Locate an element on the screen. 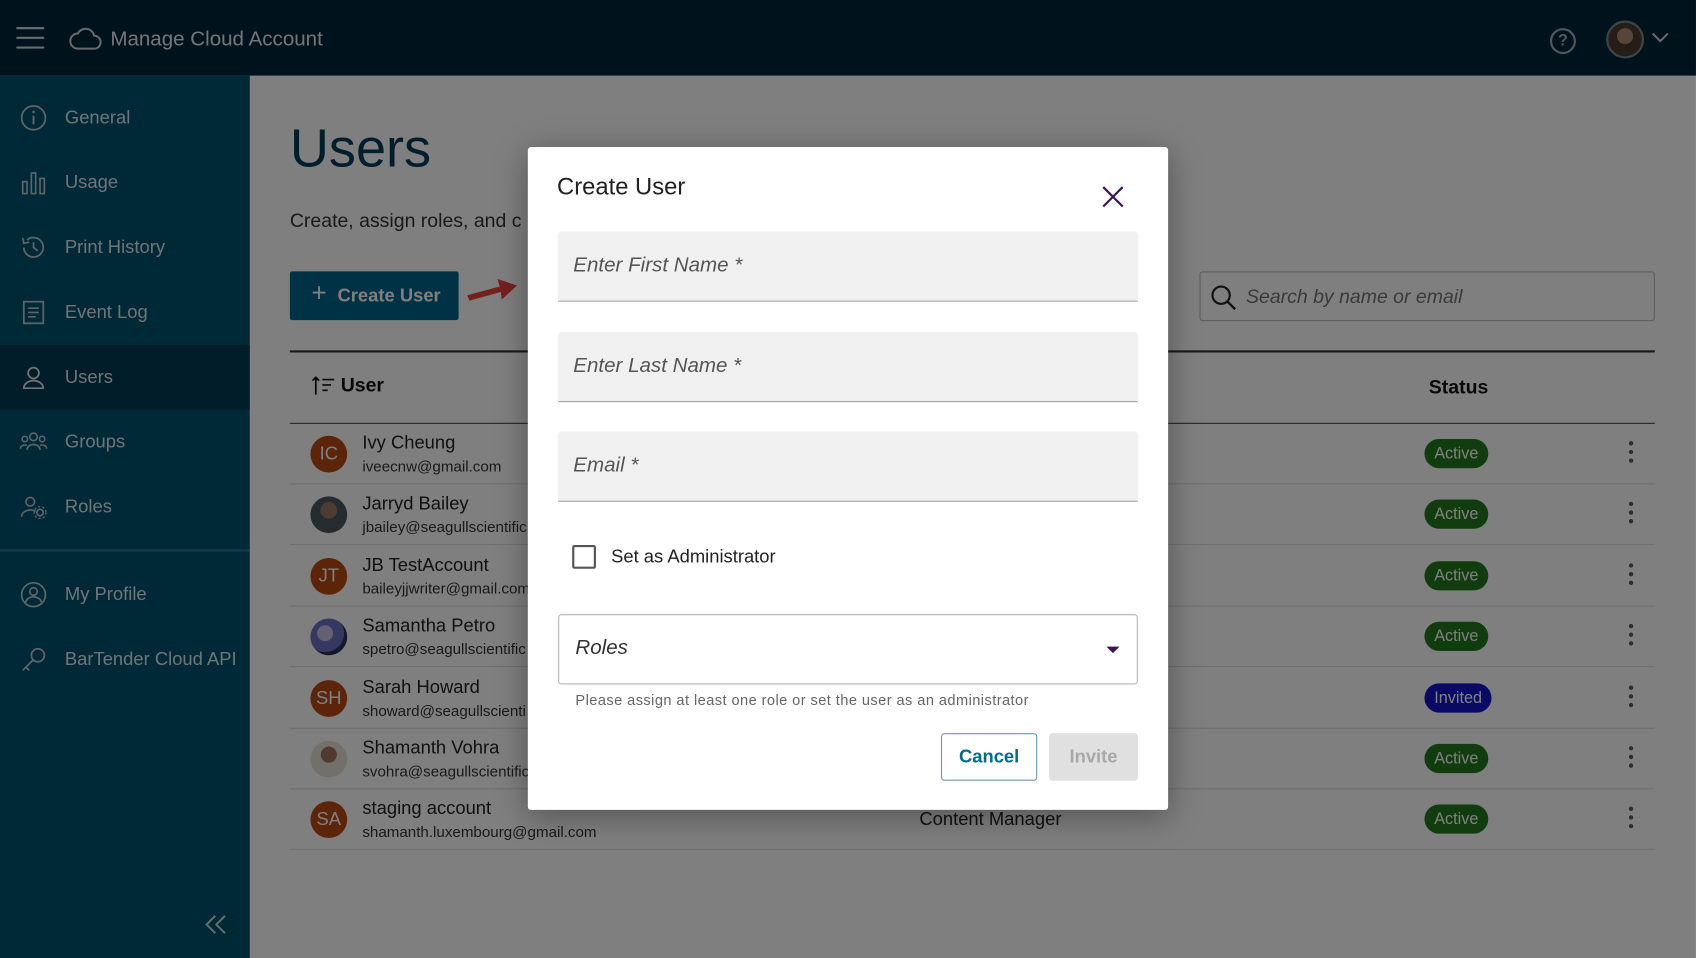 The height and width of the screenshot is (958, 1696). invite-button: Invite is located at coordinates (1093, 757).